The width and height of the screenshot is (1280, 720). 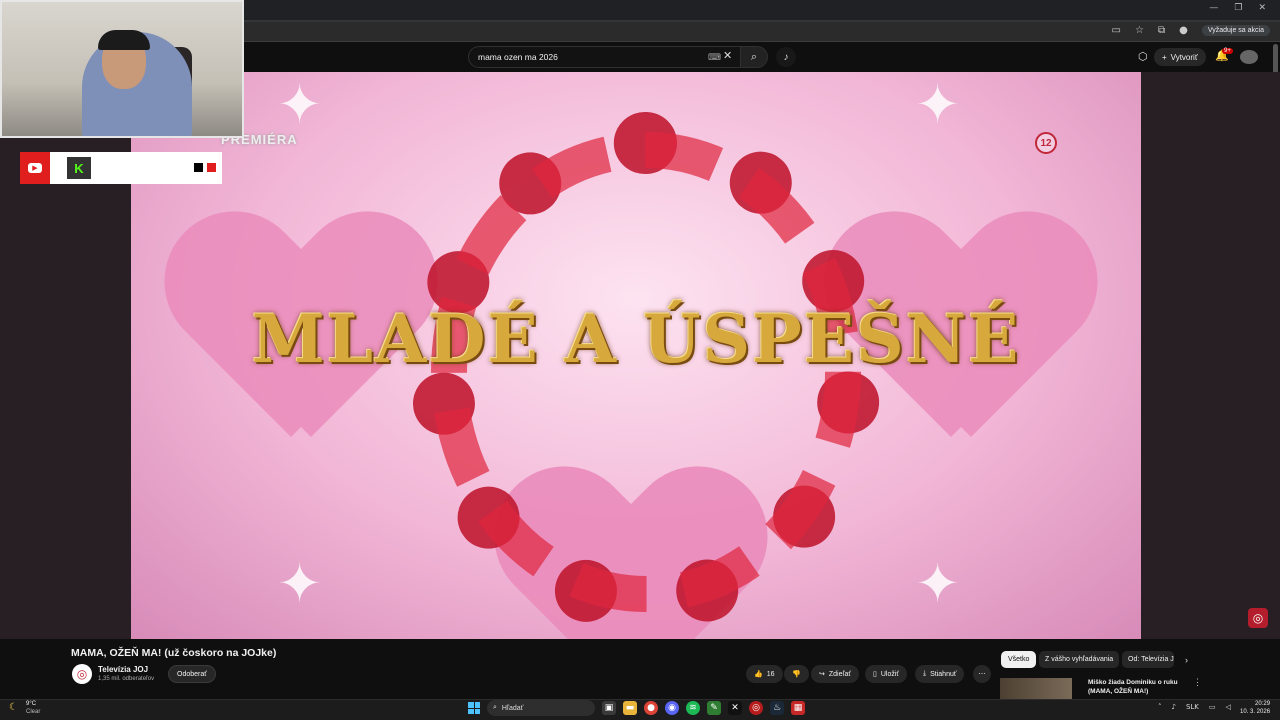 What do you see at coordinates (31, 704) in the screenshot?
I see `weather-temperature: 9°C` at bounding box center [31, 704].